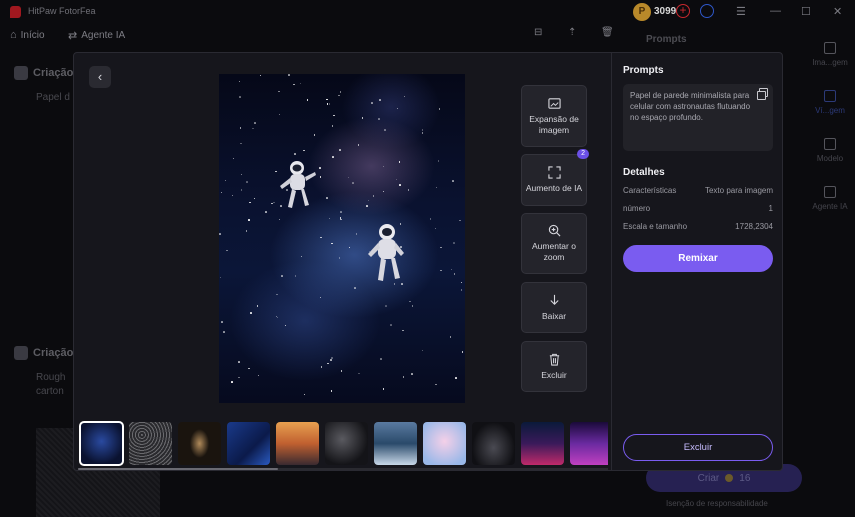  I want to click on add-coins-icon: +, so click(683, 11).